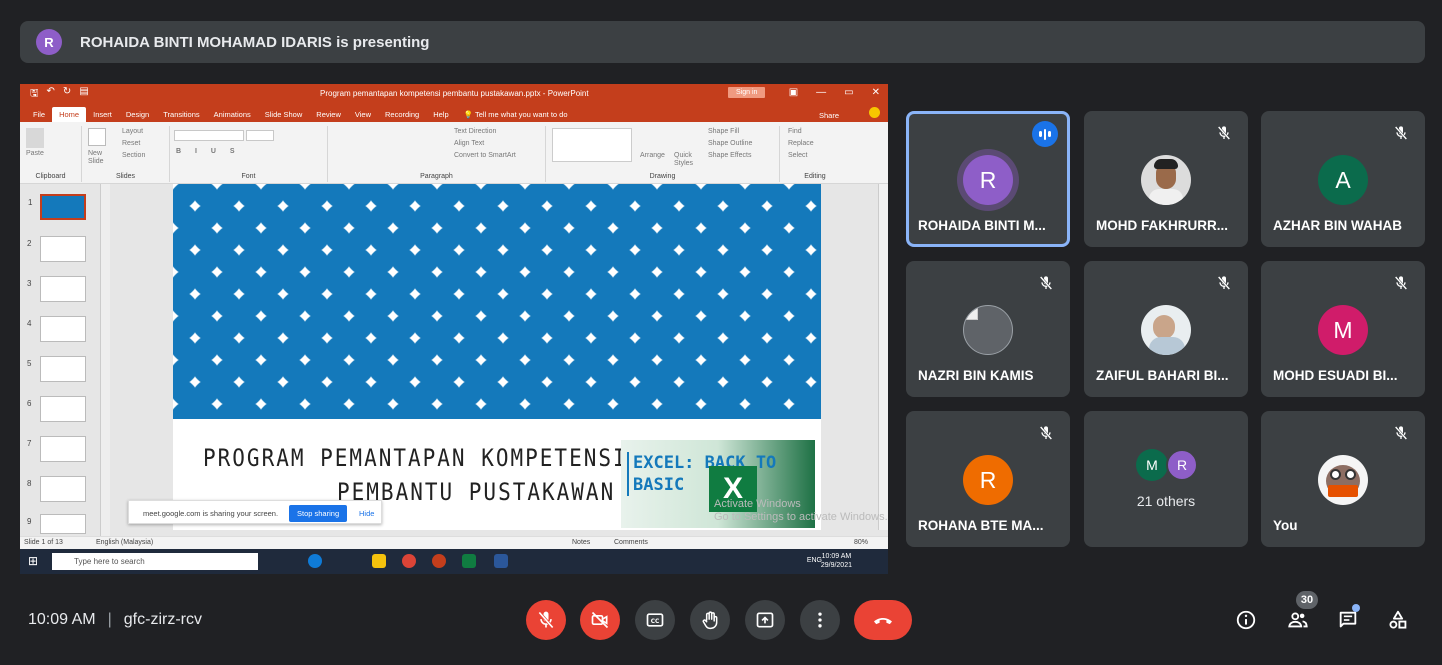  Describe the element at coordinates (861, 542) in the screenshot. I see `zoom-level: 80%` at that location.